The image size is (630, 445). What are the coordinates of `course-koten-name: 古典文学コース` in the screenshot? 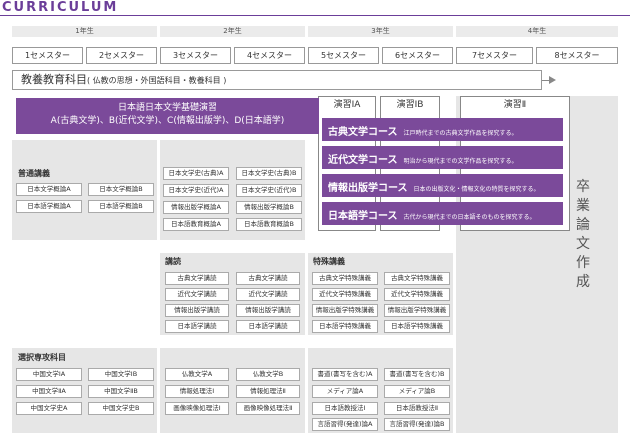 It's located at (363, 132).